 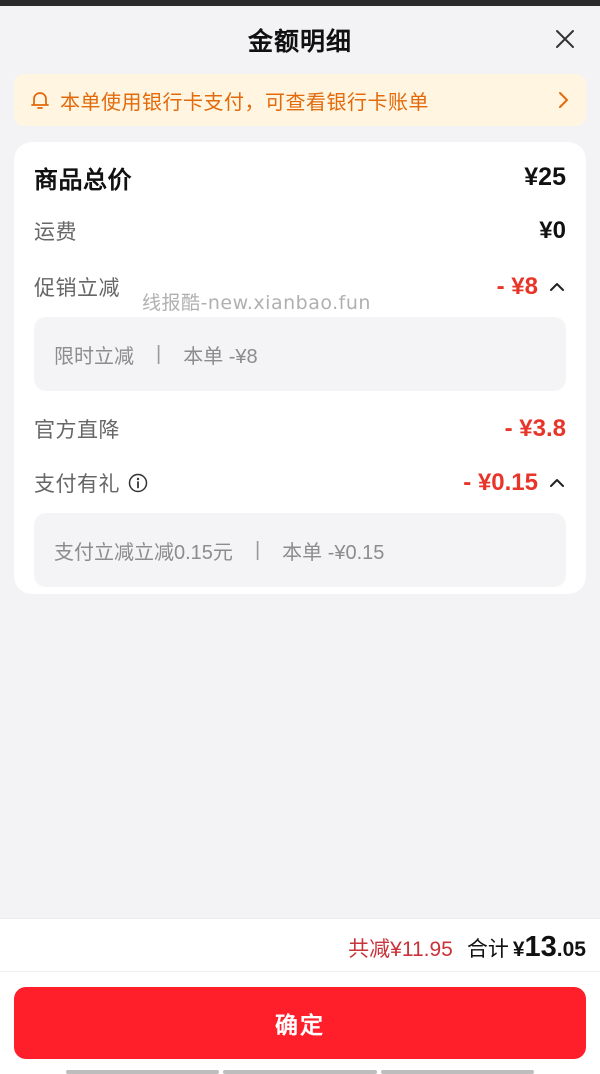 I want to click on official-drop-value: - ¥3.8, so click(x=535, y=428).